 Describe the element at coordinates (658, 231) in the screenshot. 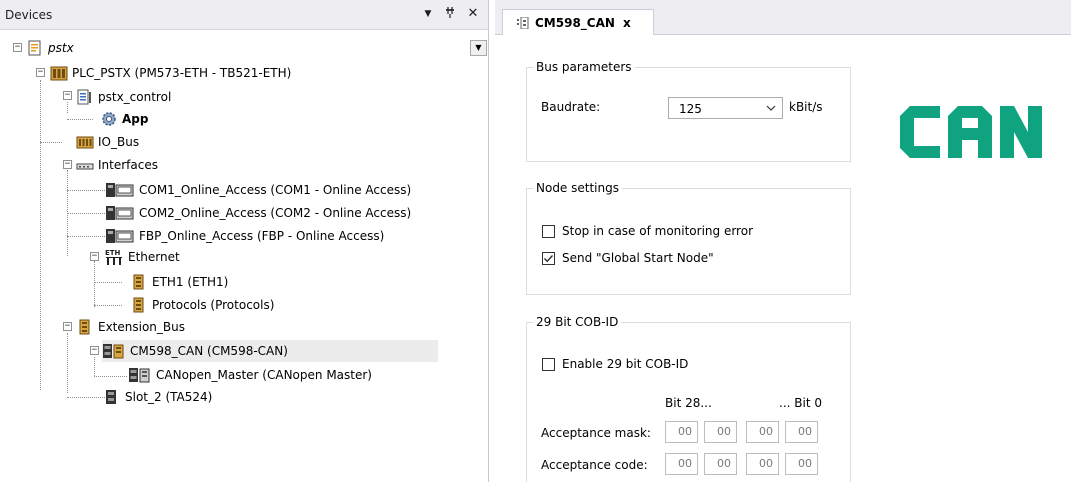

I see `stop-on-monitoring-error-label: Stop in case of monitoring error` at that location.